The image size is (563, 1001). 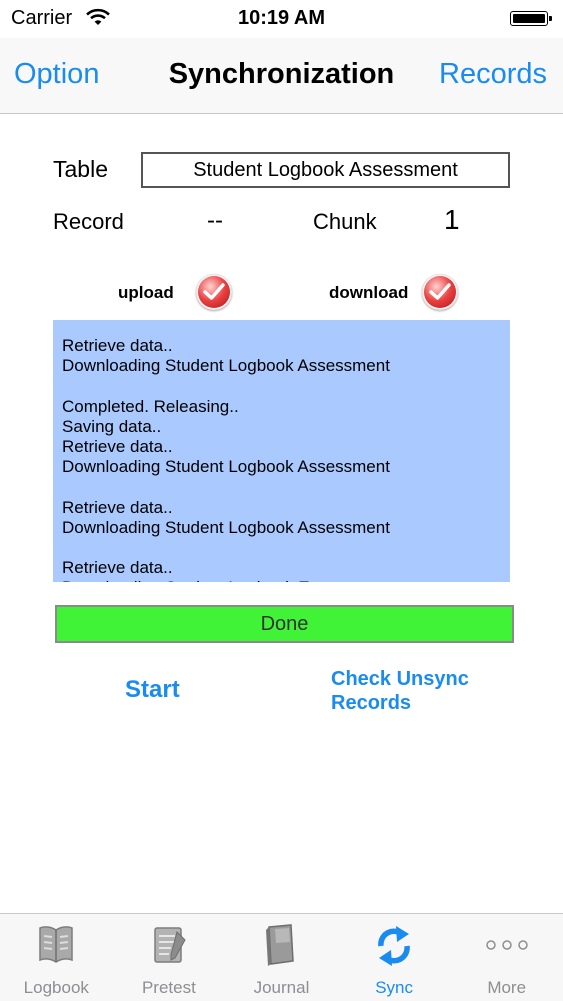 I want to click on sync-icon, so click(x=394, y=948).